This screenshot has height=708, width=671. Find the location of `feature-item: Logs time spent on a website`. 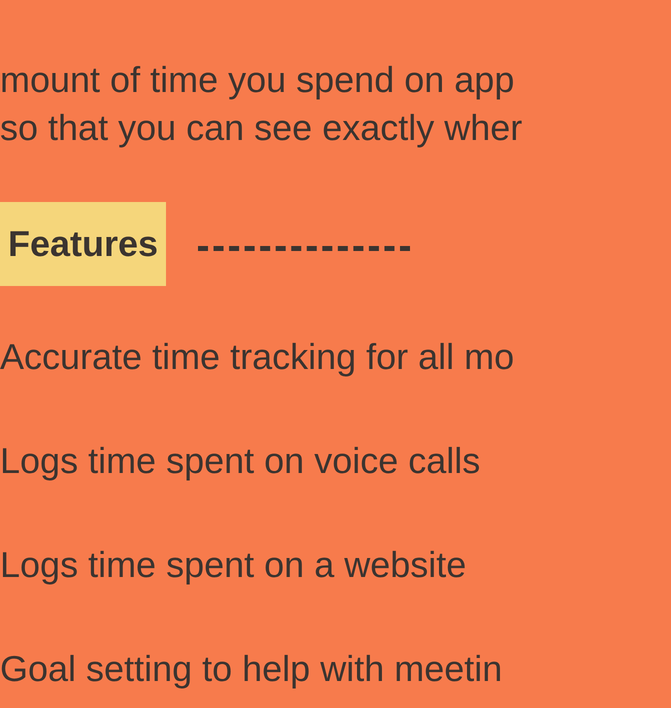

feature-item: Logs time spent on a website is located at coordinates (233, 565).